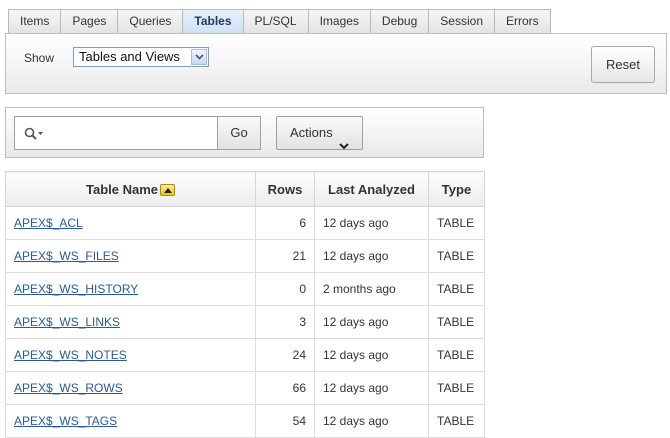 The image size is (670, 438). Describe the element at coordinates (456, 189) in the screenshot. I see `column-header-type: Type` at that location.